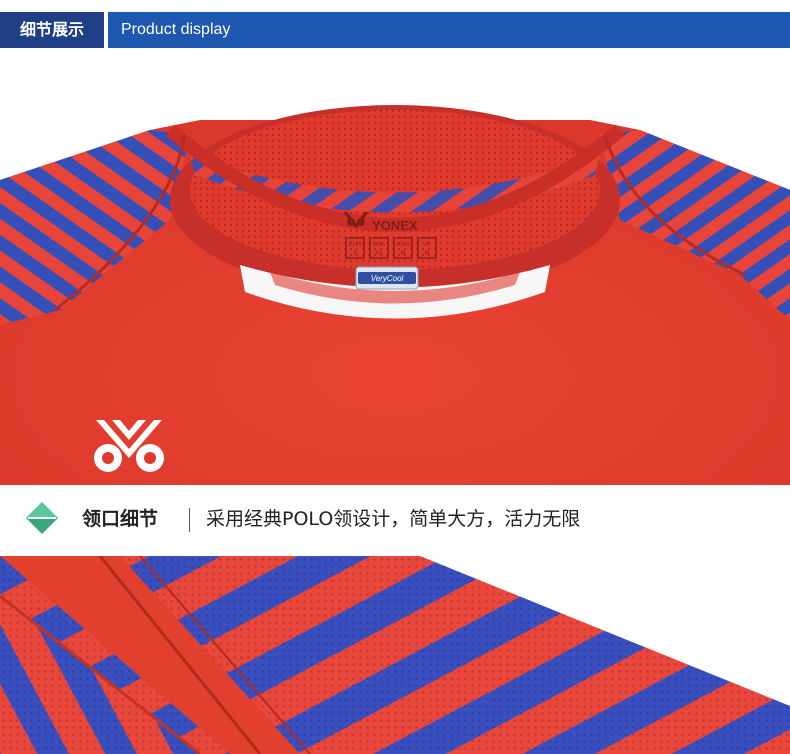  What do you see at coordinates (120, 519) in the screenshot?
I see `caption-title: 领口细节` at bounding box center [120, 519].